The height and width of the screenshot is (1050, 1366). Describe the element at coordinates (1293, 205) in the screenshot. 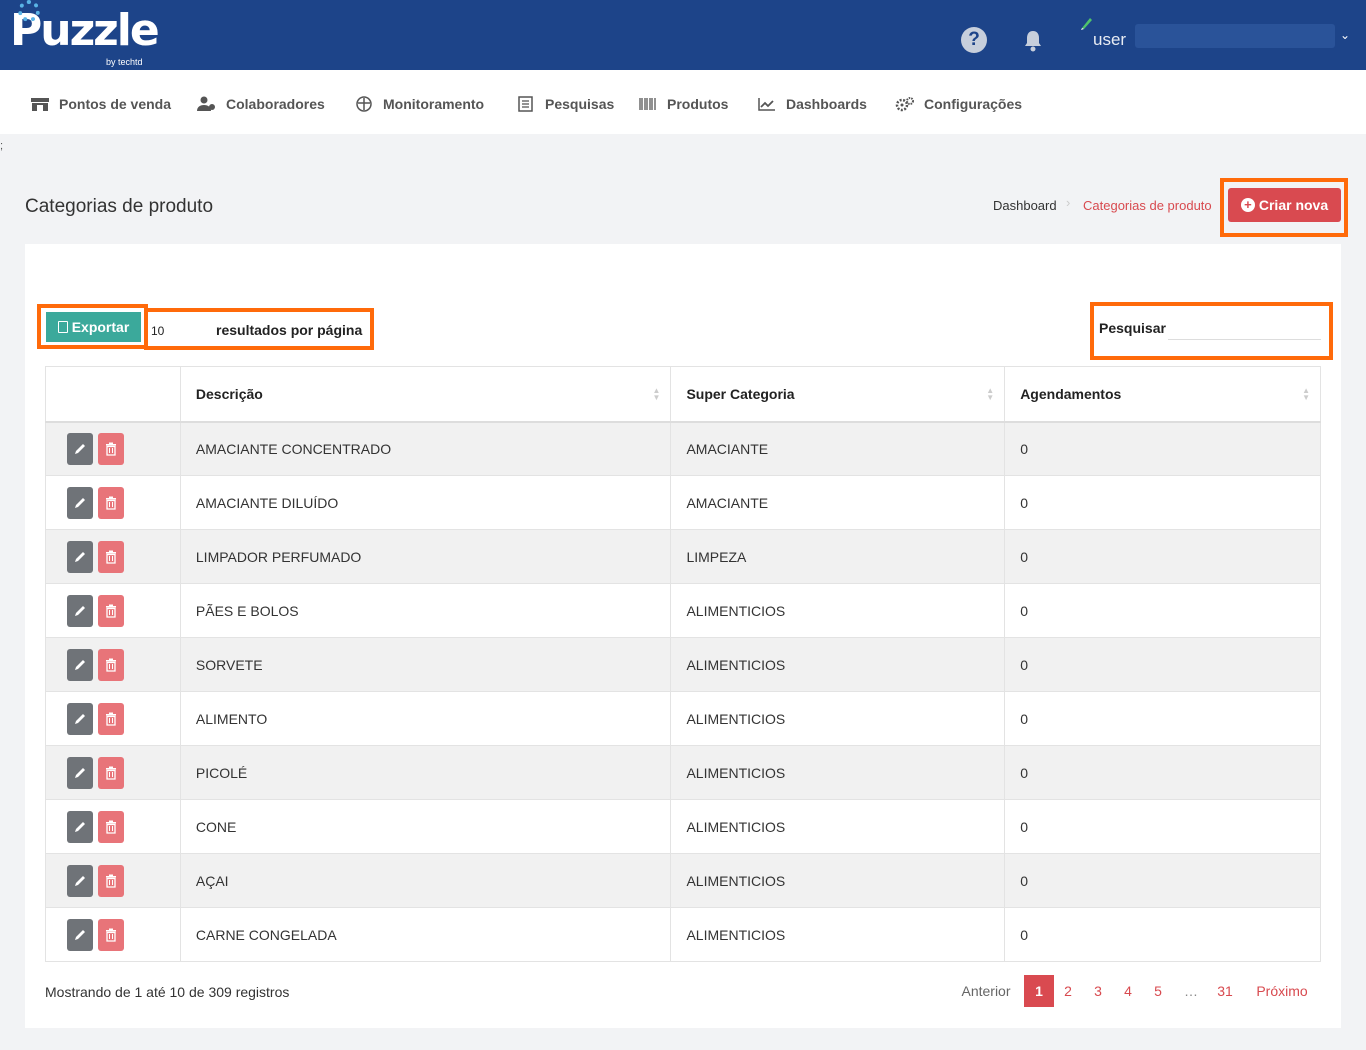

I see `create-new-label: Criar nova` at that location.